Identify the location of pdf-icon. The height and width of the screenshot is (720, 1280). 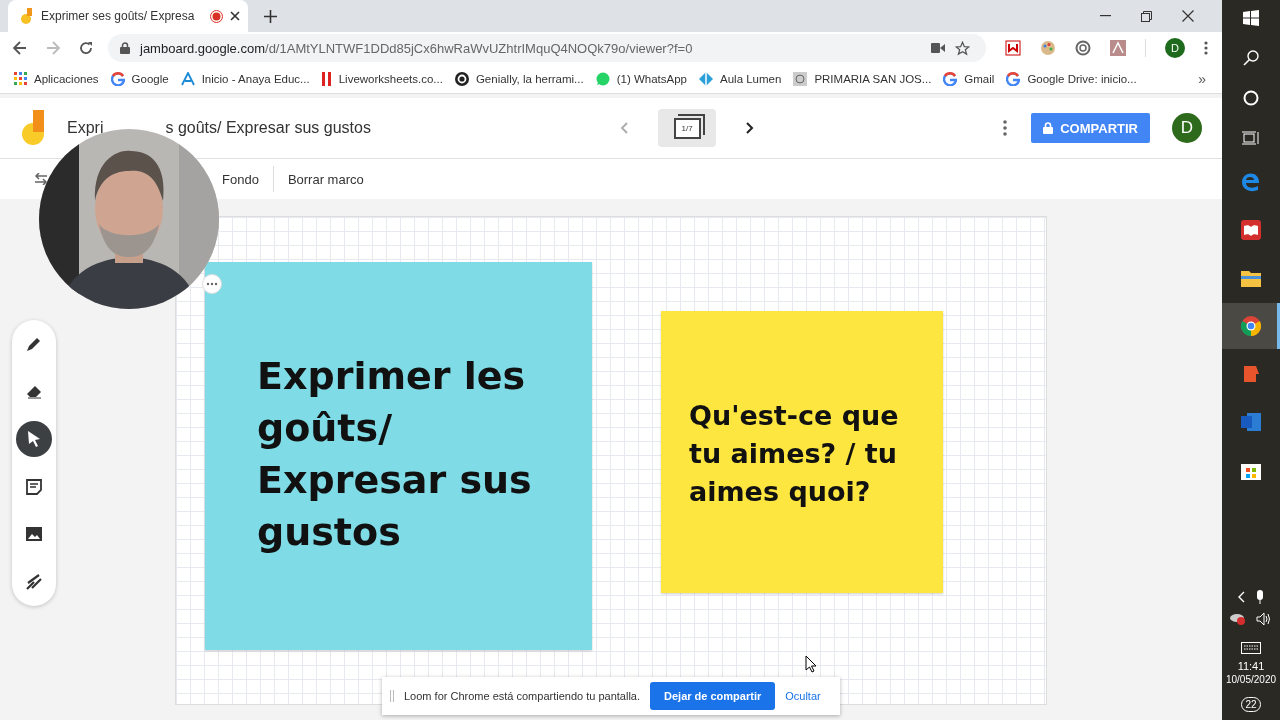
(1118, 48).